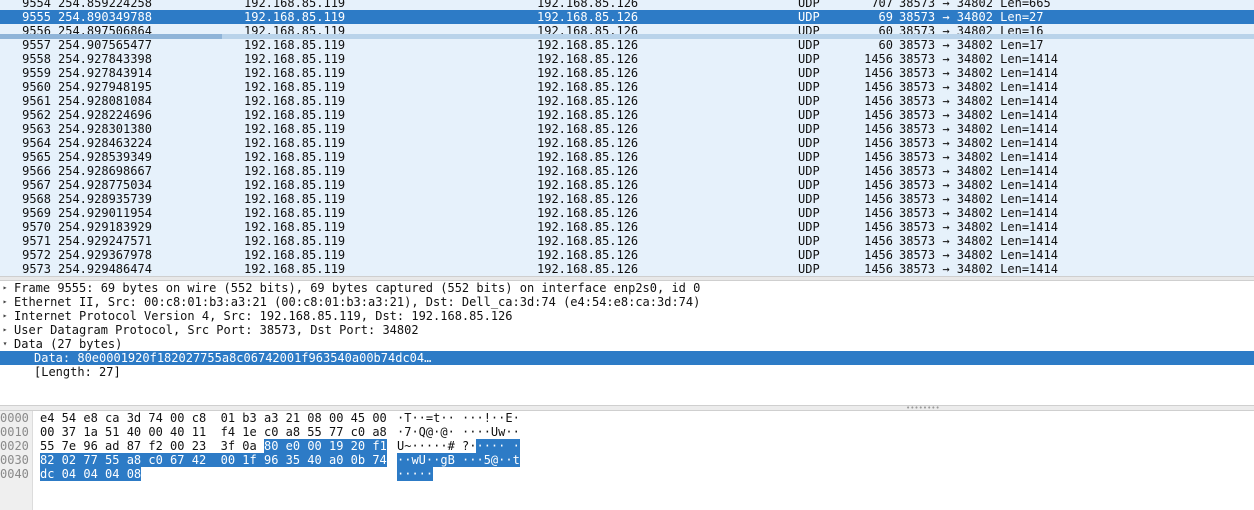  Describe the element at coordinates (36, 213) in the screenshot. I see `packet-number: 9569` at that location.